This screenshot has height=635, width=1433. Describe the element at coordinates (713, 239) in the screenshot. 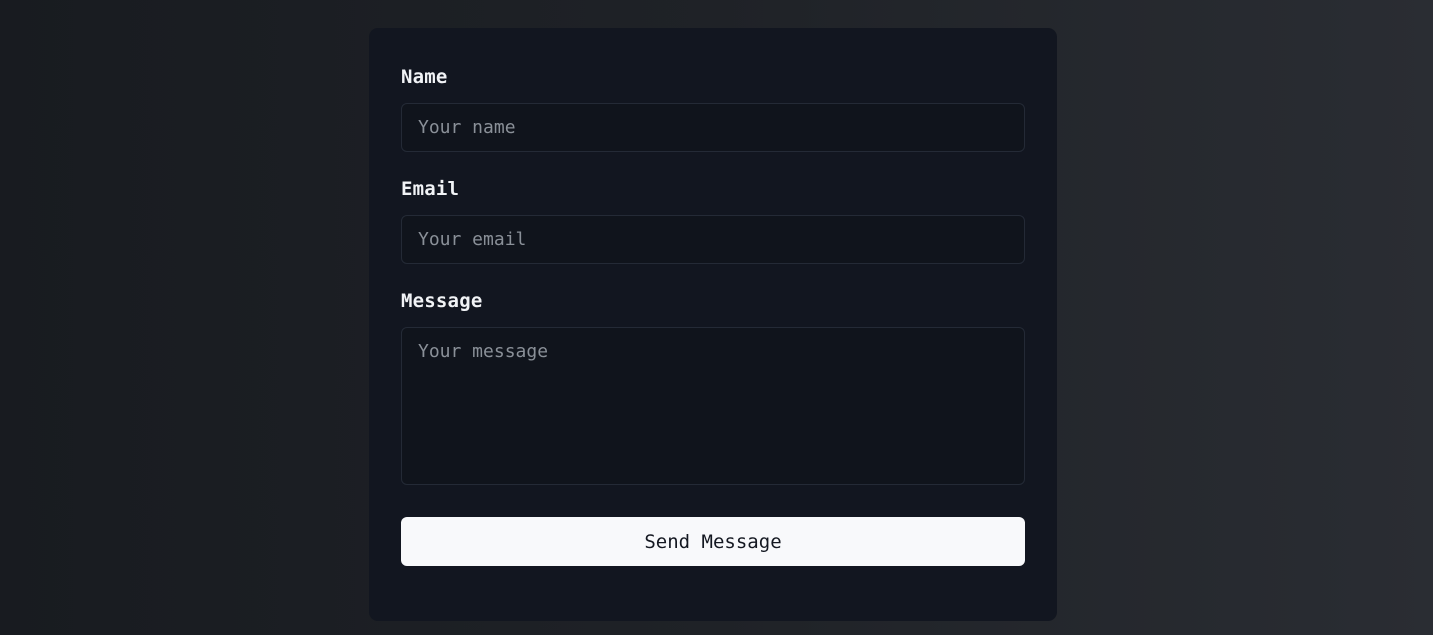

I see `email-input` at that location.